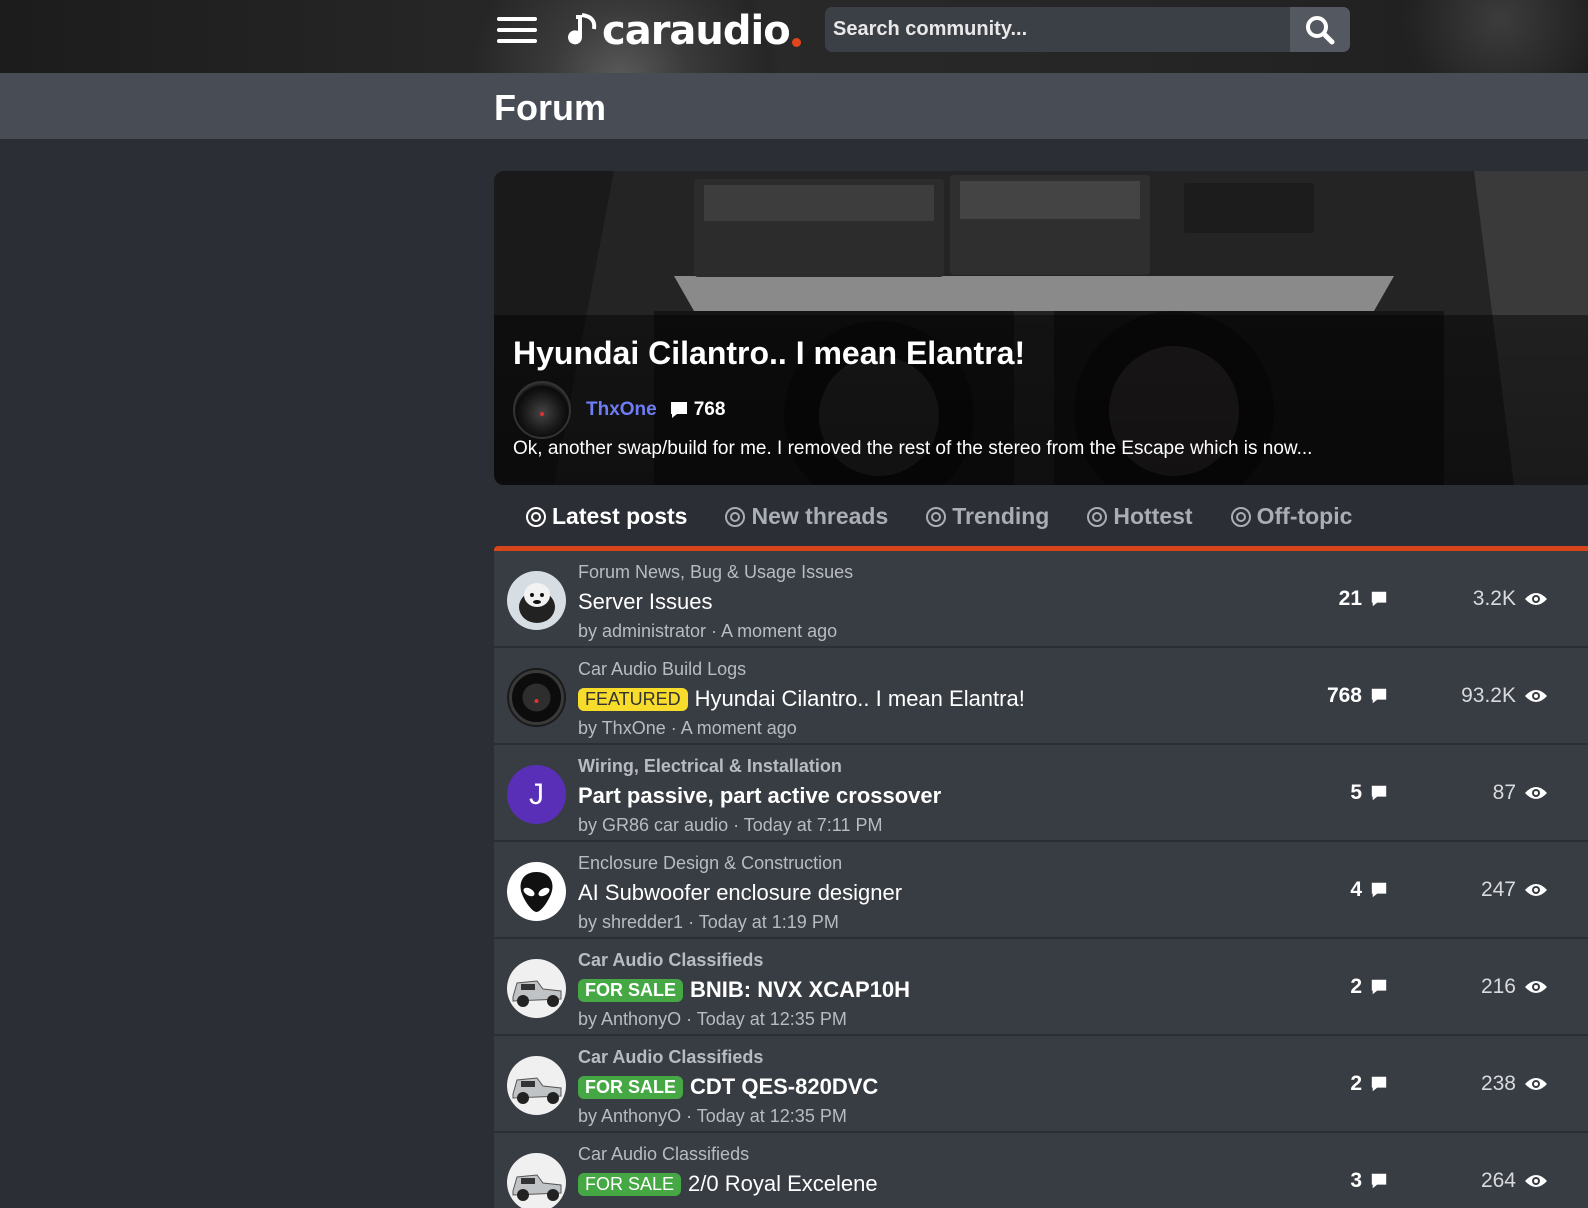  I want to click on view-count: 216, so click(1514, 987).